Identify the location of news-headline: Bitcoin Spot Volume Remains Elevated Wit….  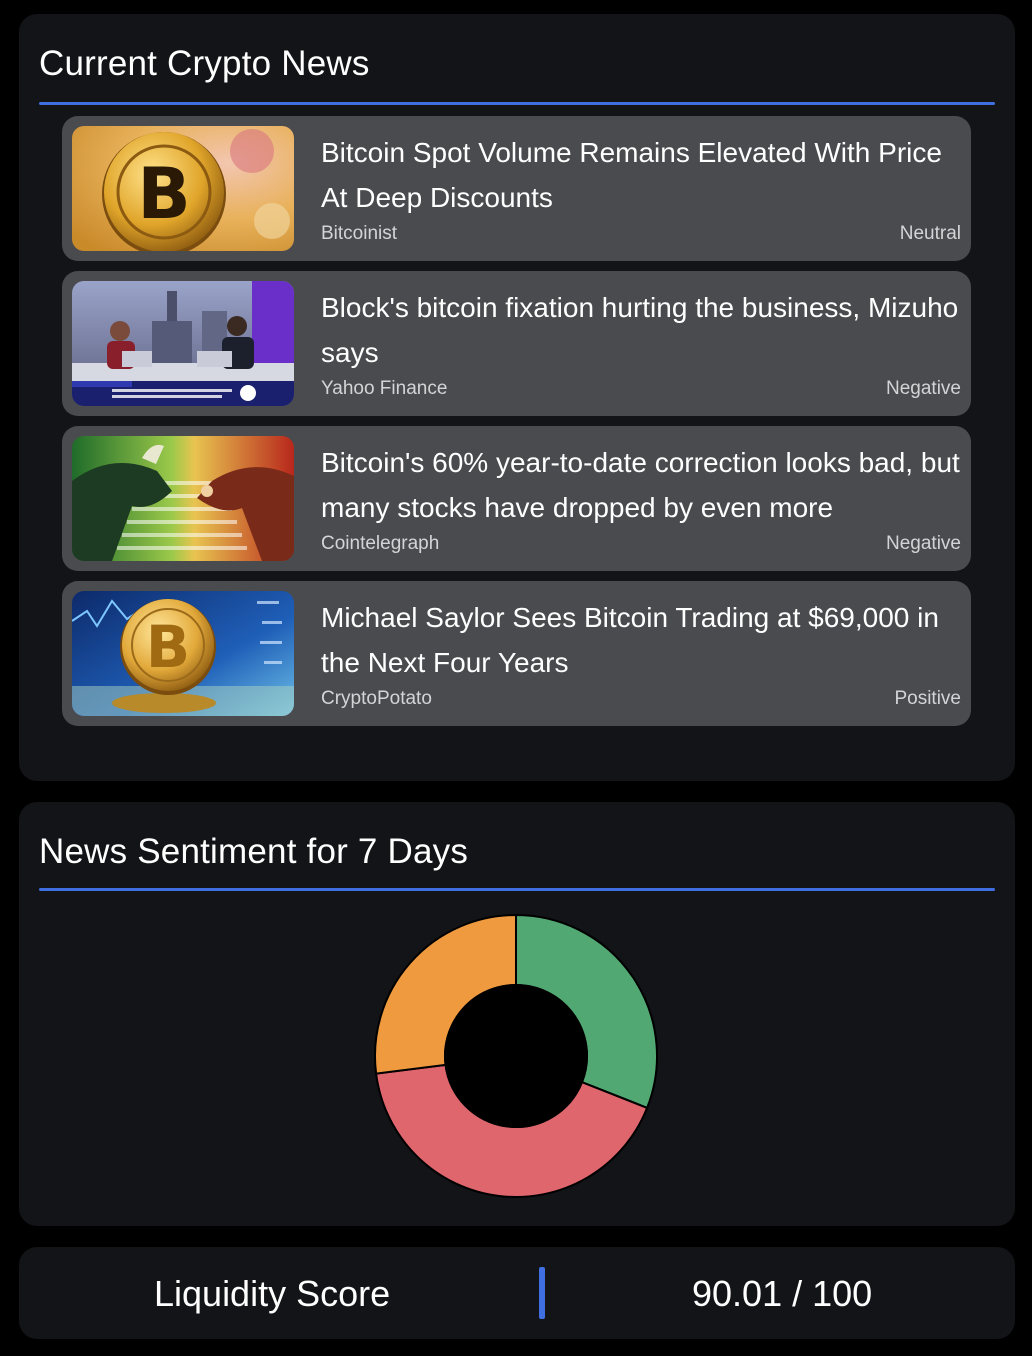
(641, 175).